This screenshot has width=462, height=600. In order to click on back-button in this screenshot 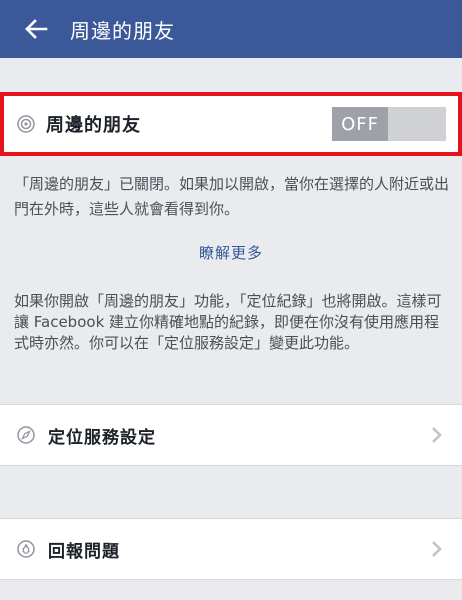, I will do `click(36, 29)`.